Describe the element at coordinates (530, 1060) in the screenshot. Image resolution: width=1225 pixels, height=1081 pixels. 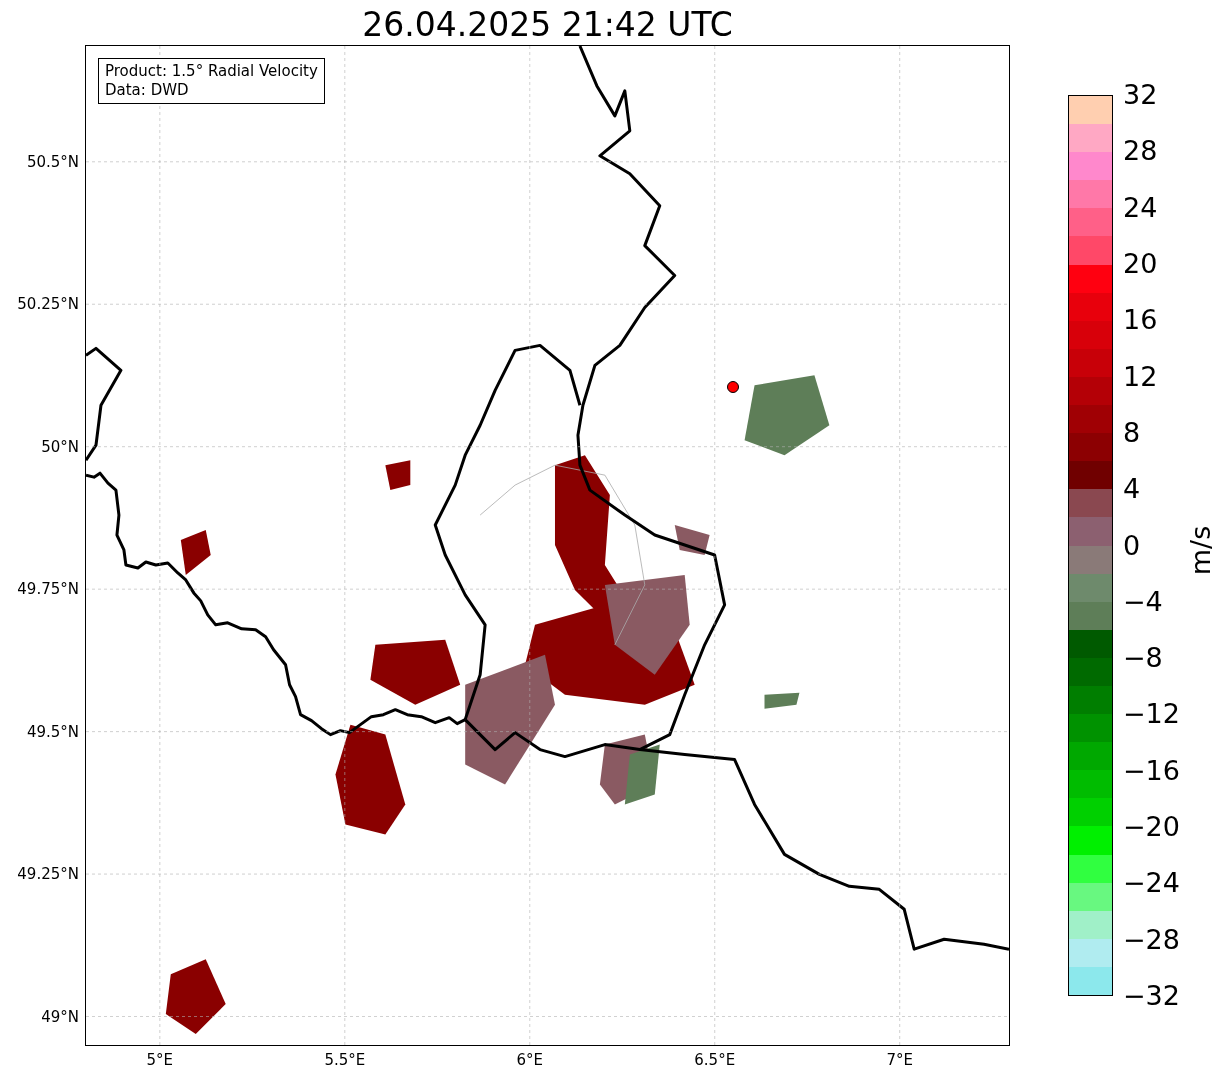
I see `longitude-tick-label: 6°E` at that location.